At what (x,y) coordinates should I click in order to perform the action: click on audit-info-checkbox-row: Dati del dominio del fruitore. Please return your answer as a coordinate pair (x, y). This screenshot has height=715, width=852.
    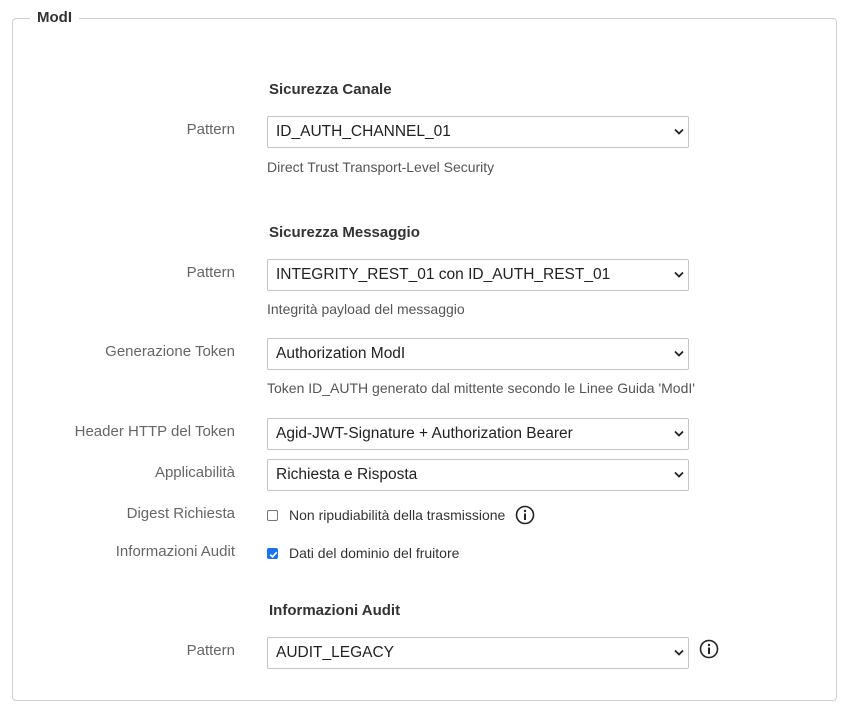
    Looking at the image, I should click on (363, 553).